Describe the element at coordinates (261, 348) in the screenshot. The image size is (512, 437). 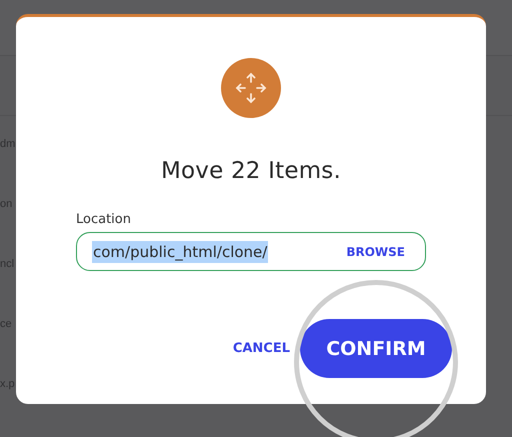
I see `cancel-button: CANCEL` at that location.